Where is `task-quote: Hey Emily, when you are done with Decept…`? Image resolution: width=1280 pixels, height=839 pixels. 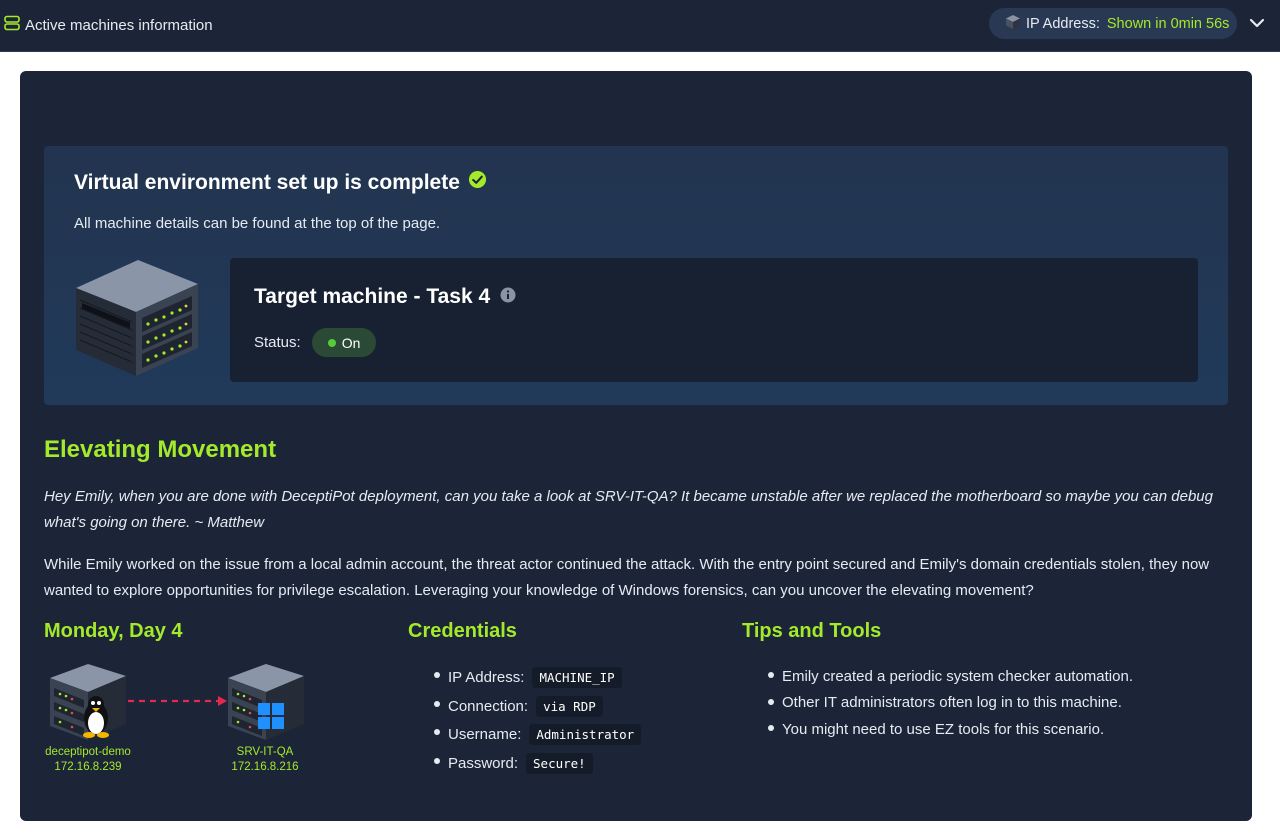
task-quote: Hey Emily, when you are done with Decept… is located at coordinates (628, 509).